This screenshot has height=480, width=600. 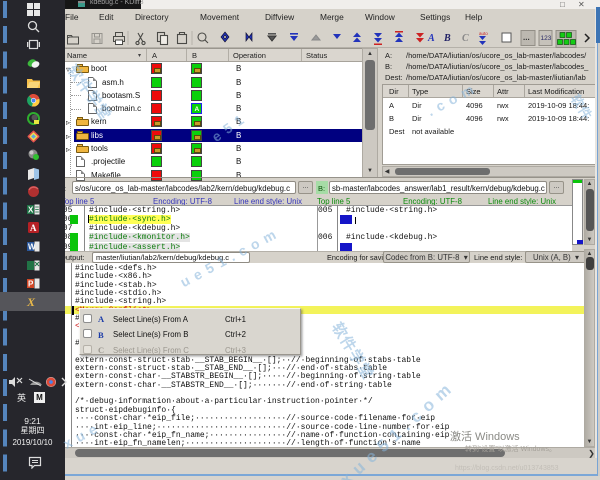 I want to click on svg-text: B, so click(x=447, y=38).